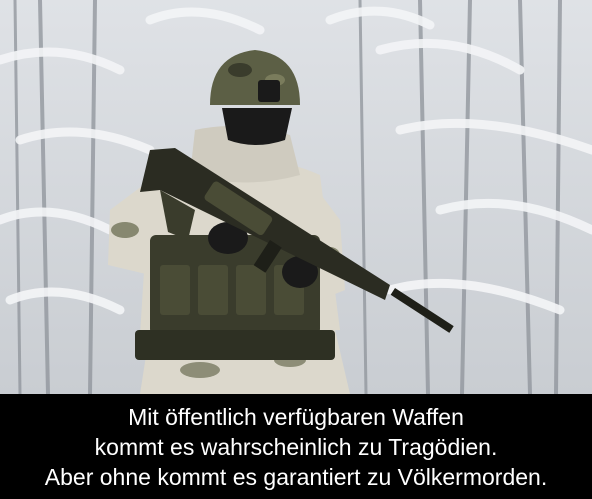 Image resolution: width=592 pixels, height=499 pixels. What do you see at coordinates (269, 91) in the screenshot?
I see `helmet-mount` at bounding box center [269, 91].